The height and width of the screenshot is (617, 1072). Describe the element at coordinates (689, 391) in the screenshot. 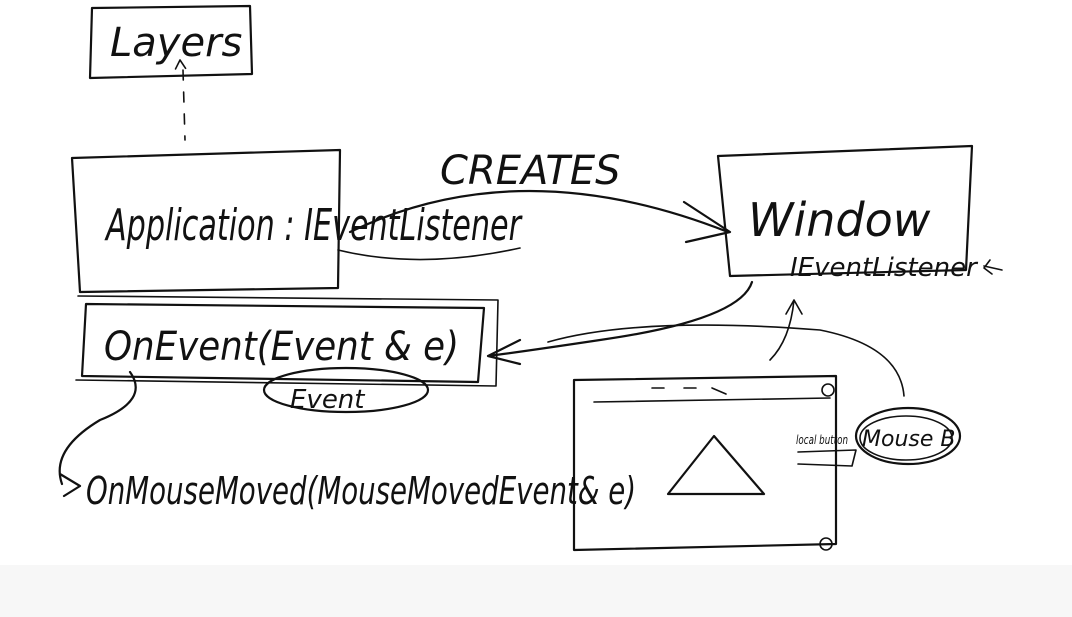

I see `window-sketch-title-dashes` at that location.